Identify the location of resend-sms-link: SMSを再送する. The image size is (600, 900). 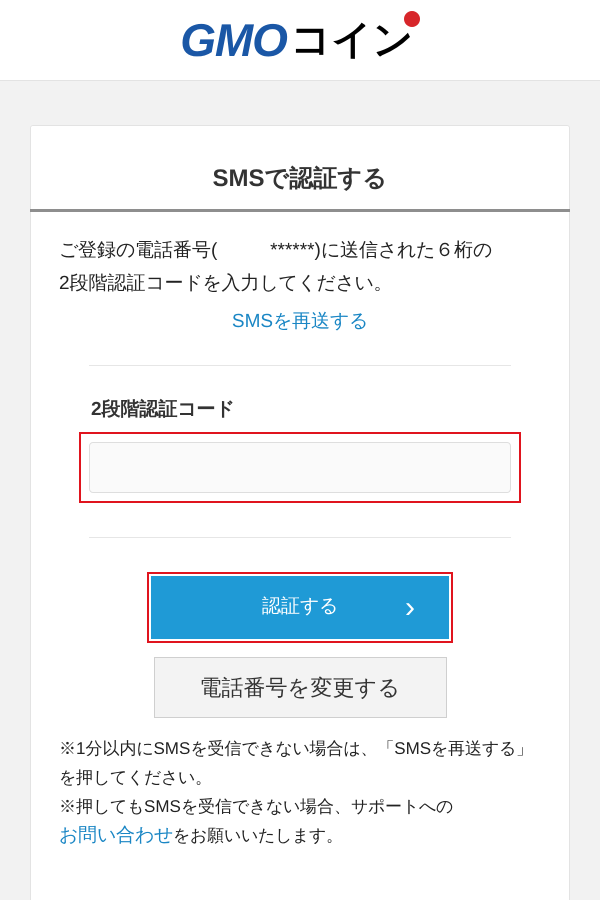
(300, 322).